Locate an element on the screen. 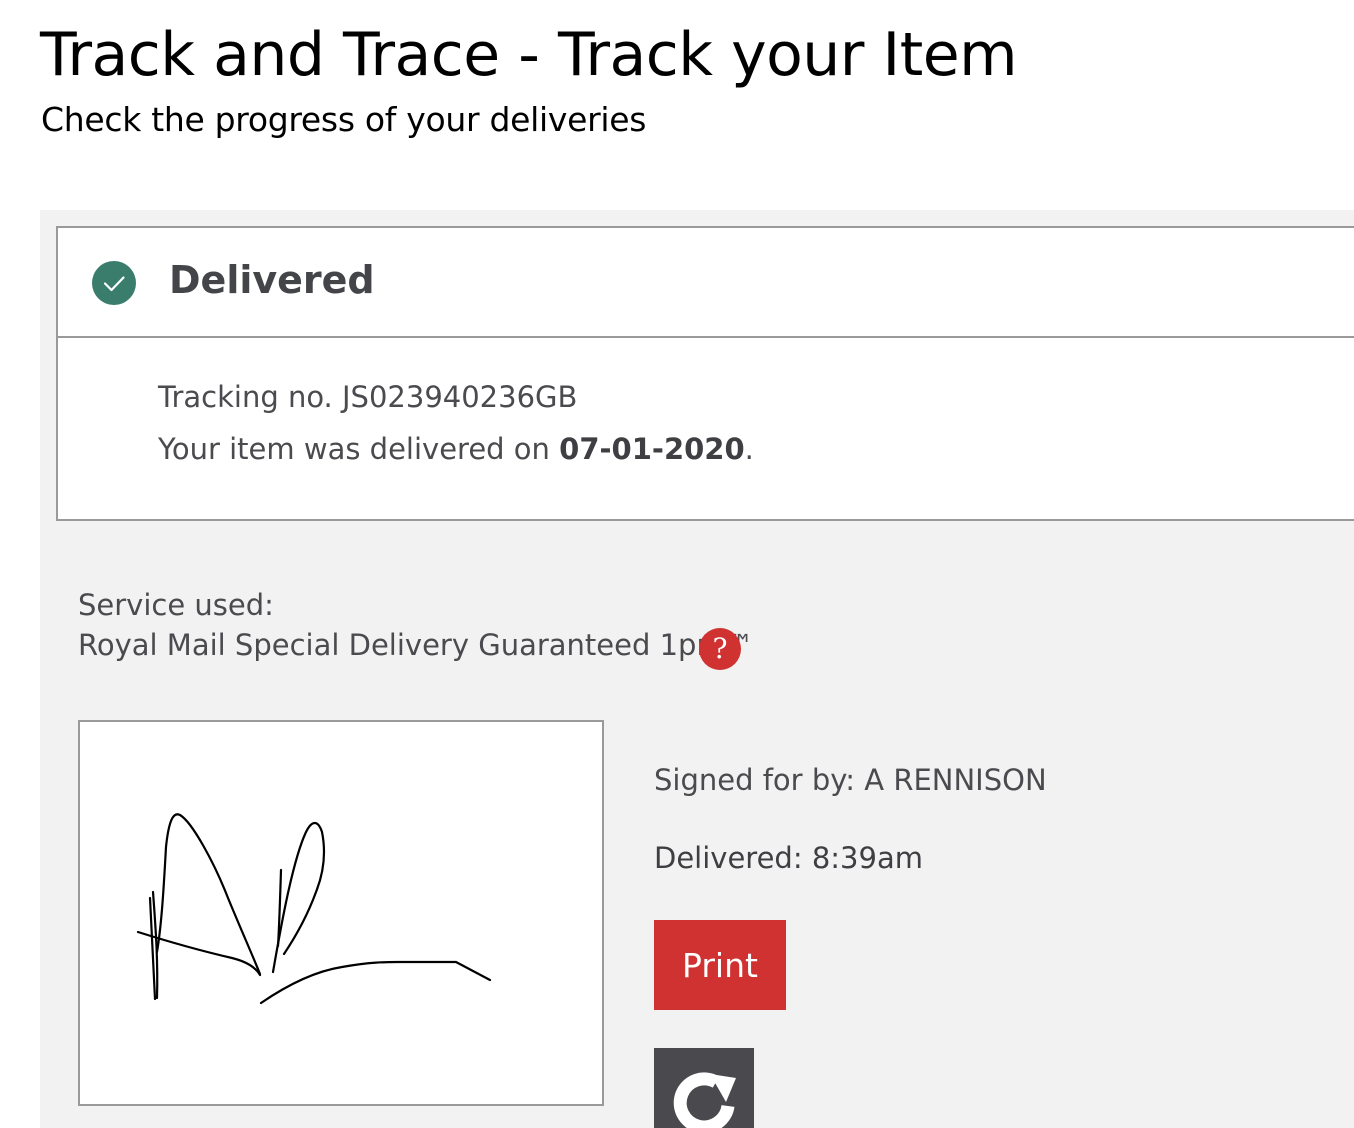 This screenshot has height=1128, width=1354. delivered-suffix: . is located at coordinates (749, 449).